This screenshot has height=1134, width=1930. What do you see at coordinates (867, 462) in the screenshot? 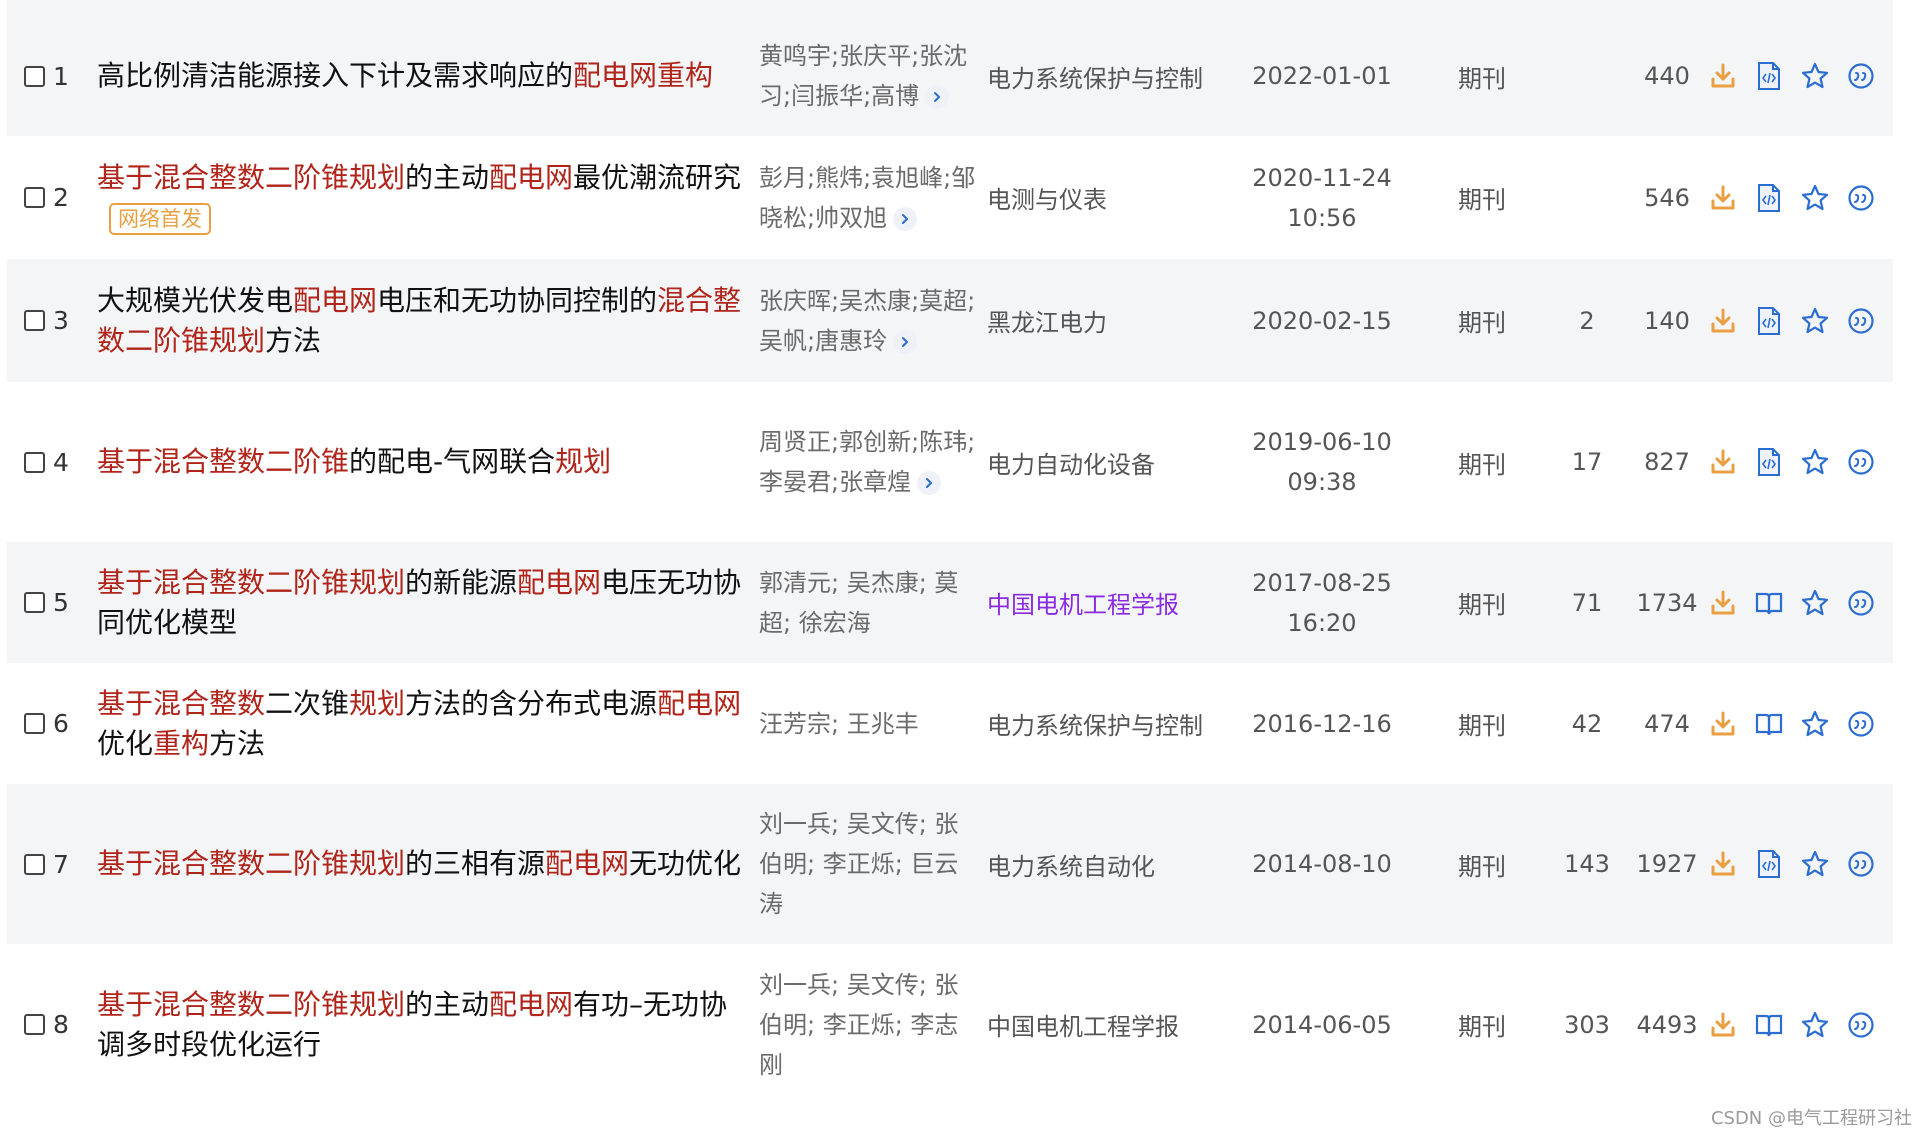
I see `authors-list: 周贤正;郭创新;陈玮;李晏君;张章煌` at bounding box center [867, 462].